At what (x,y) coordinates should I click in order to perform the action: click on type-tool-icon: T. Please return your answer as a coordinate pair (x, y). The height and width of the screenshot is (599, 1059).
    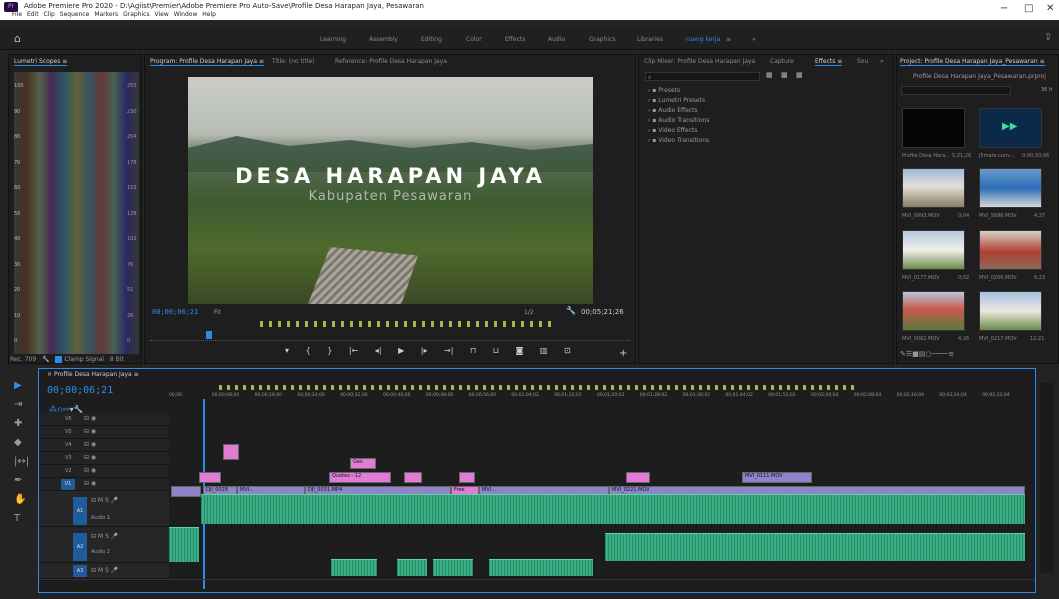
    Looking at the image, I should click on (23, 520).